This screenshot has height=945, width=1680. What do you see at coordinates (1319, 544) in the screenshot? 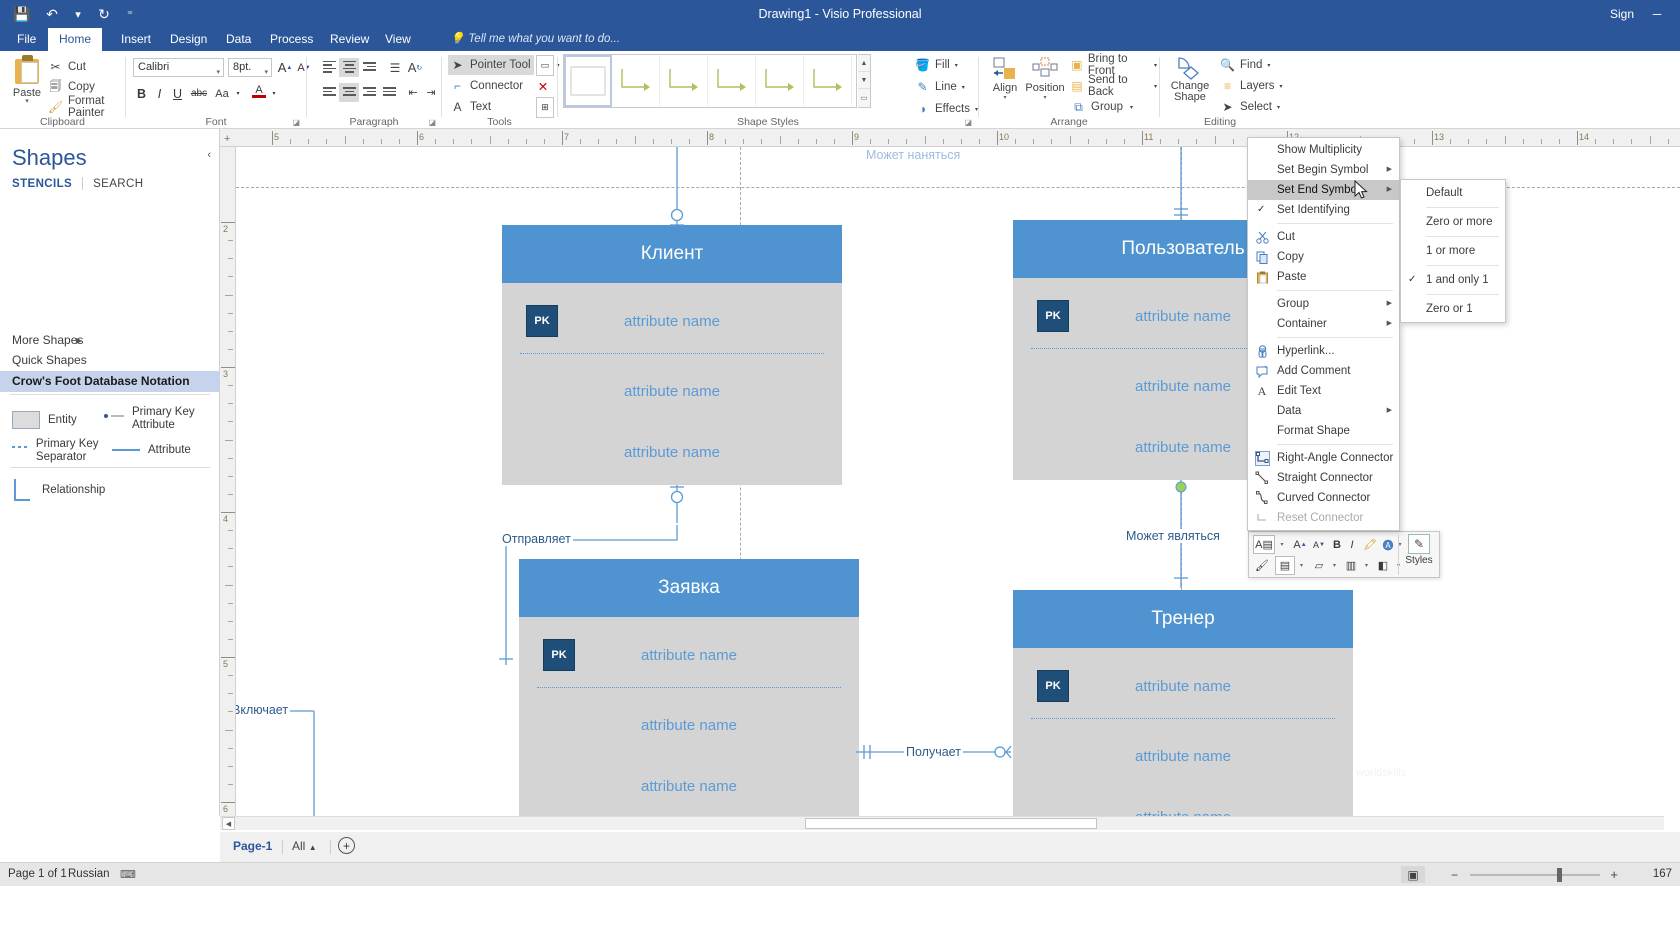
I see `shrink-font-mini-button: A ▼` at bounding box center [1319, 544].